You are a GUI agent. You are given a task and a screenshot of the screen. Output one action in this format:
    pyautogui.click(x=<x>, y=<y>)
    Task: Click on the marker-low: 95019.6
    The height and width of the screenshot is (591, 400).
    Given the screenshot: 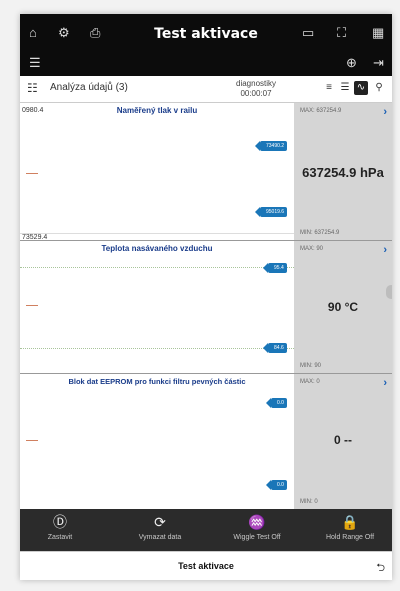 What is the action you would take?
    pyautogui.click(x=271, y=212)
    